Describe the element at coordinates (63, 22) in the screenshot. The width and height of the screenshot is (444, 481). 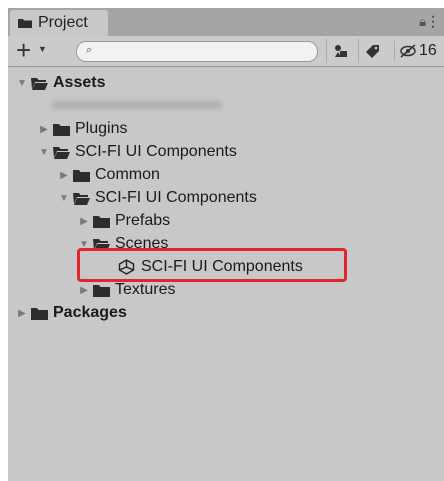
I see `tab-title: Project` at that location.